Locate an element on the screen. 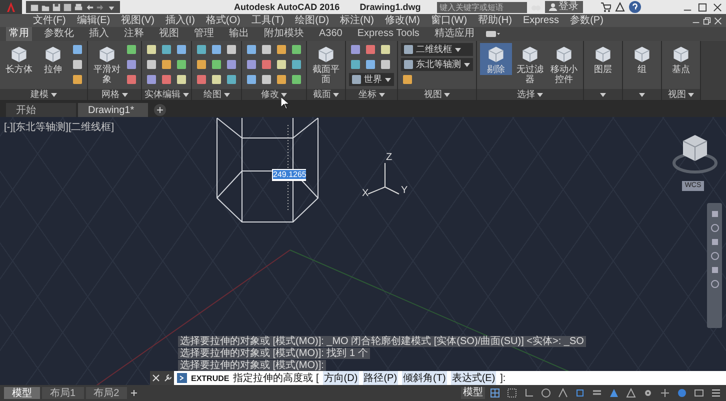 Image resolution: width=726 pixels, height=401 pixels. ribbon-tab: 精选应用 is located at coordinates (454, 34).